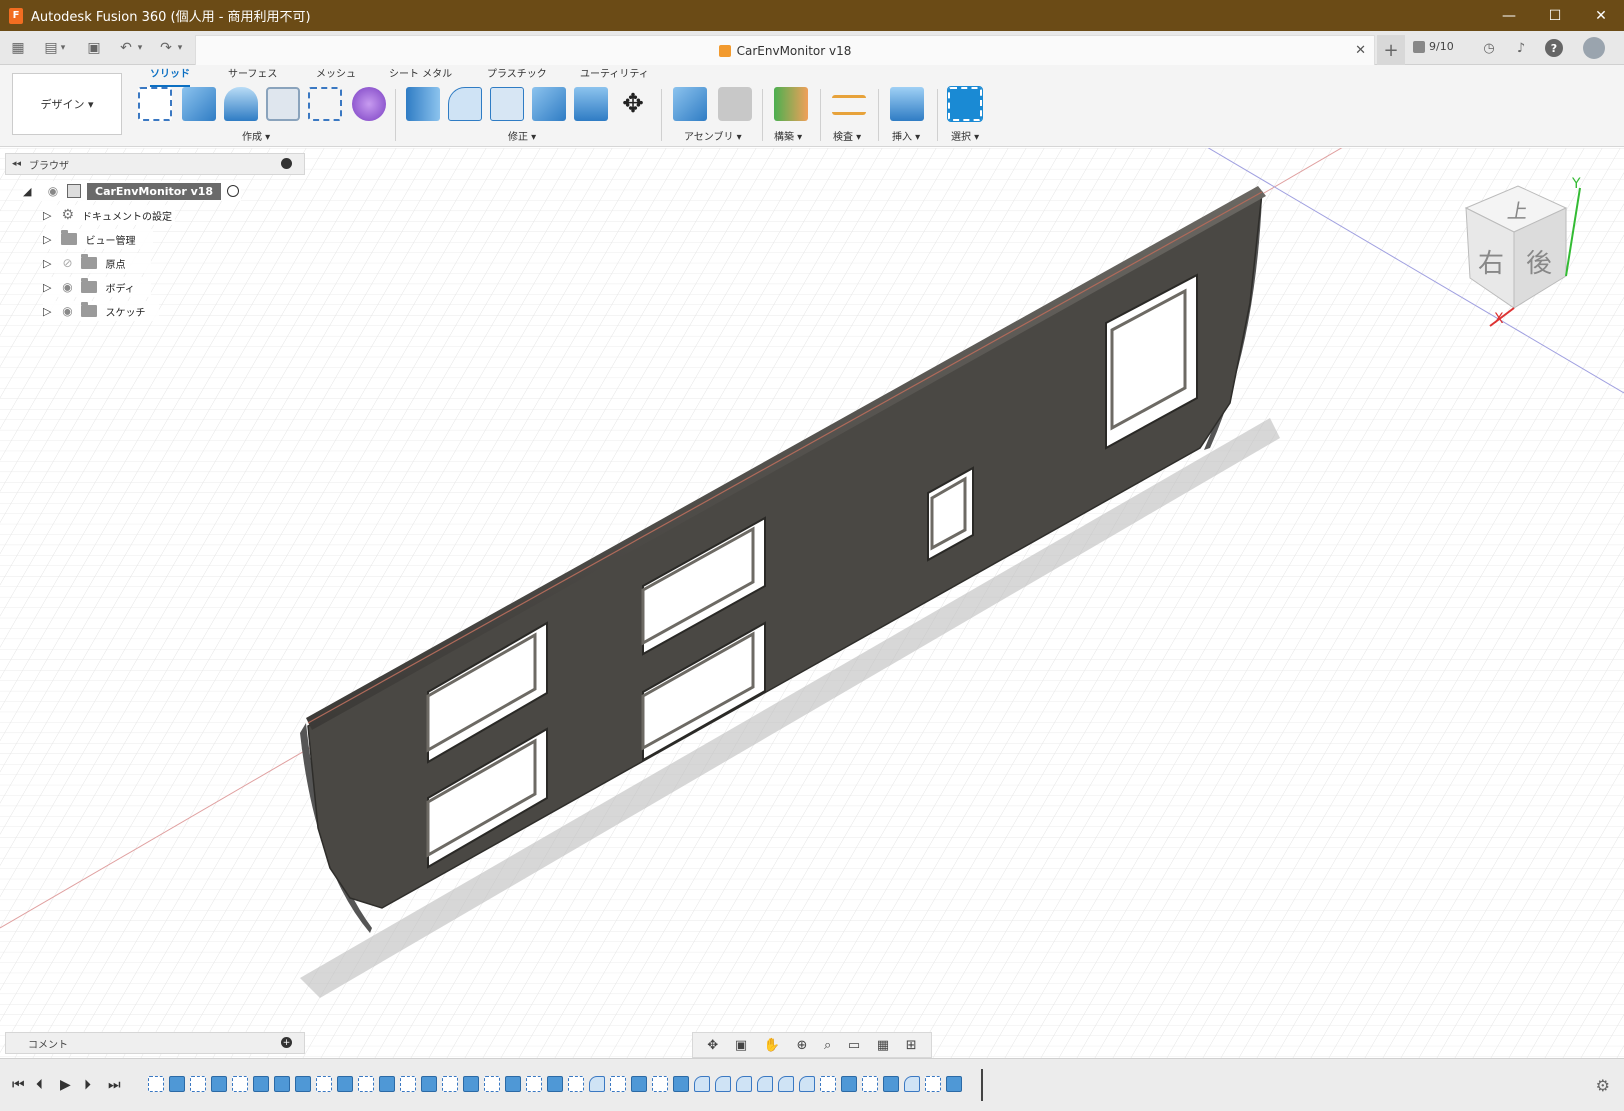 The image size is (1624, 1111). Describe the element at coordinates (94, 48) in the screenshot. I see `save-icon: ▣` at that location.